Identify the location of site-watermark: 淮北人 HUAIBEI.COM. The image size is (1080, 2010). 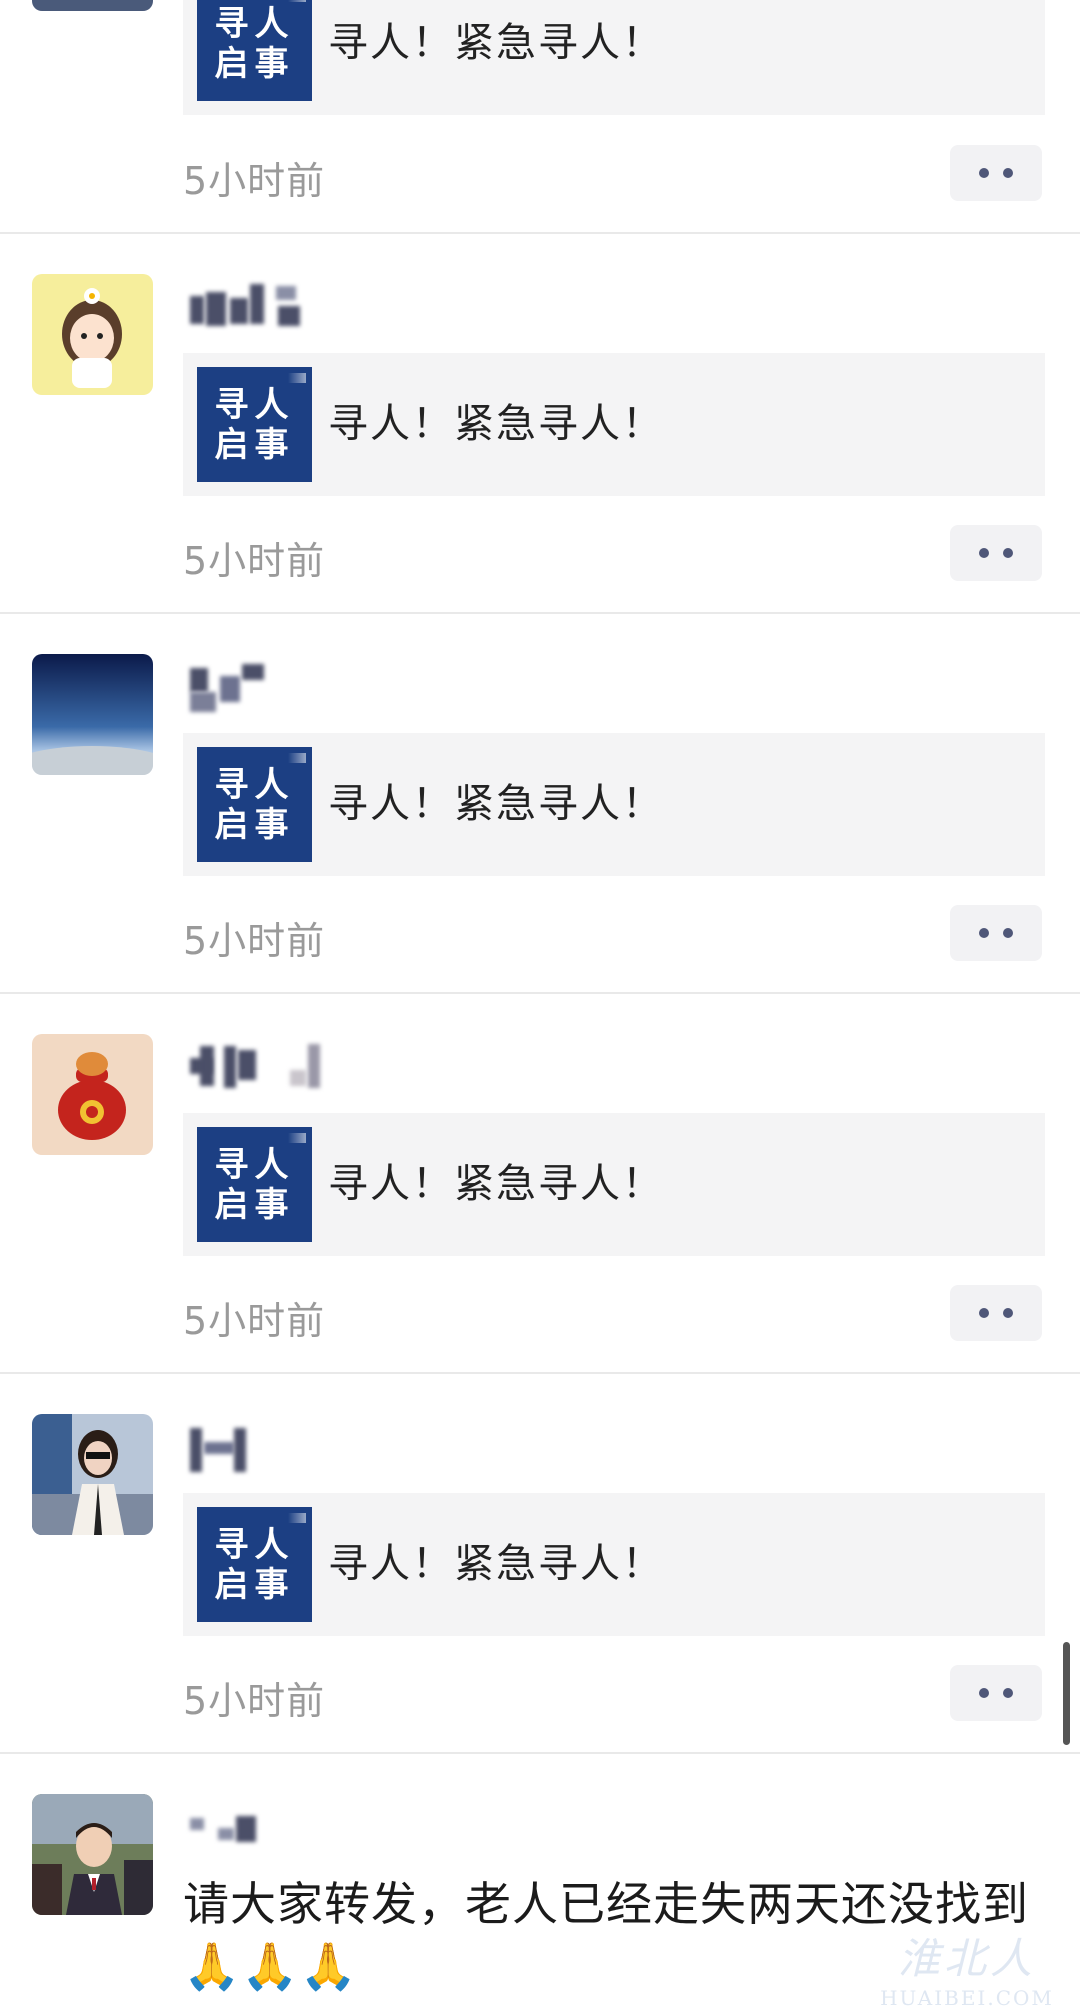
(967, 1967).